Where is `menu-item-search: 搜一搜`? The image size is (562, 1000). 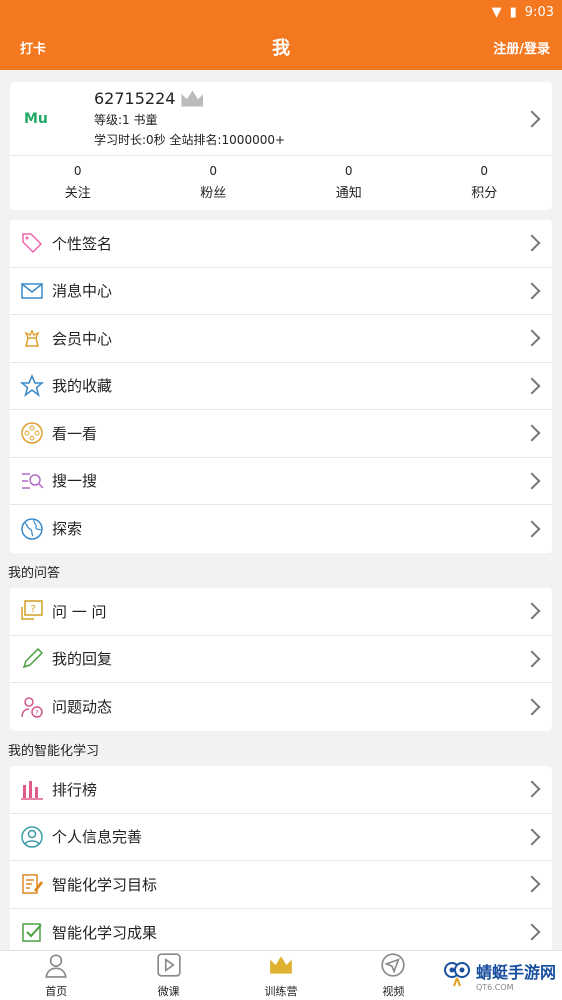 menu-item-search: 搜一搜 is located at coordinates (281, 481).